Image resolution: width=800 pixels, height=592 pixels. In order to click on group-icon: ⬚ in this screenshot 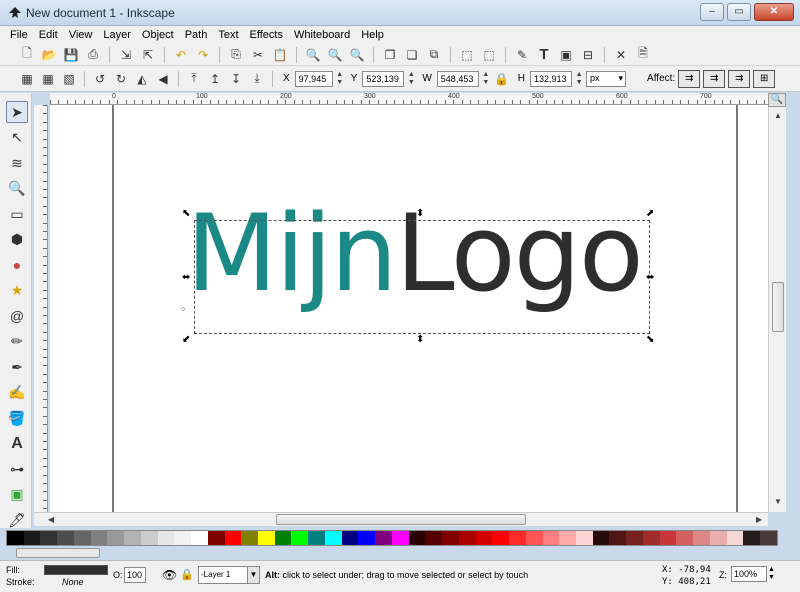, I will do `click(467, 55)`.